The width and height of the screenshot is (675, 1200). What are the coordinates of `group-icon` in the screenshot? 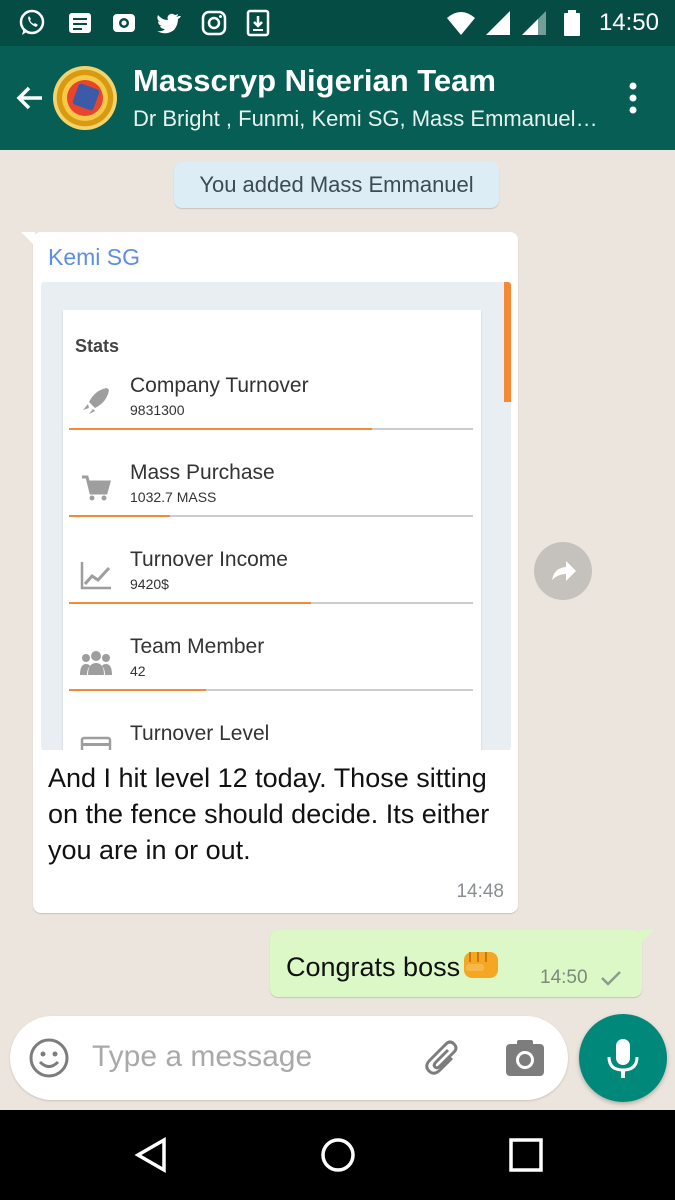 It's located at (96, 663).